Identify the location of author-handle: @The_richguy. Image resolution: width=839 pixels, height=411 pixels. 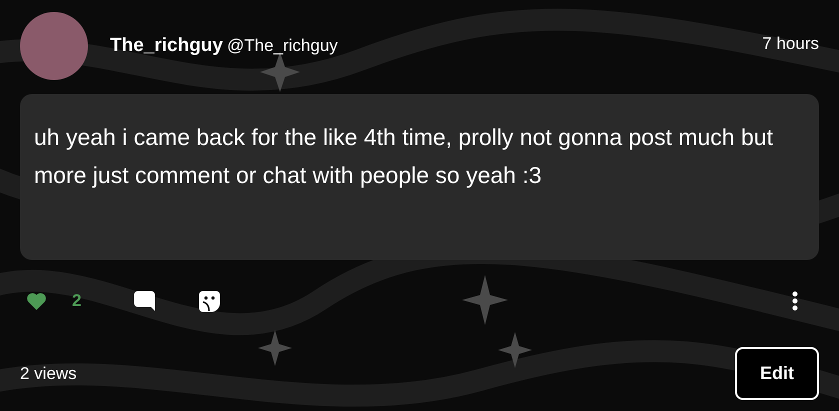
(282, 45).